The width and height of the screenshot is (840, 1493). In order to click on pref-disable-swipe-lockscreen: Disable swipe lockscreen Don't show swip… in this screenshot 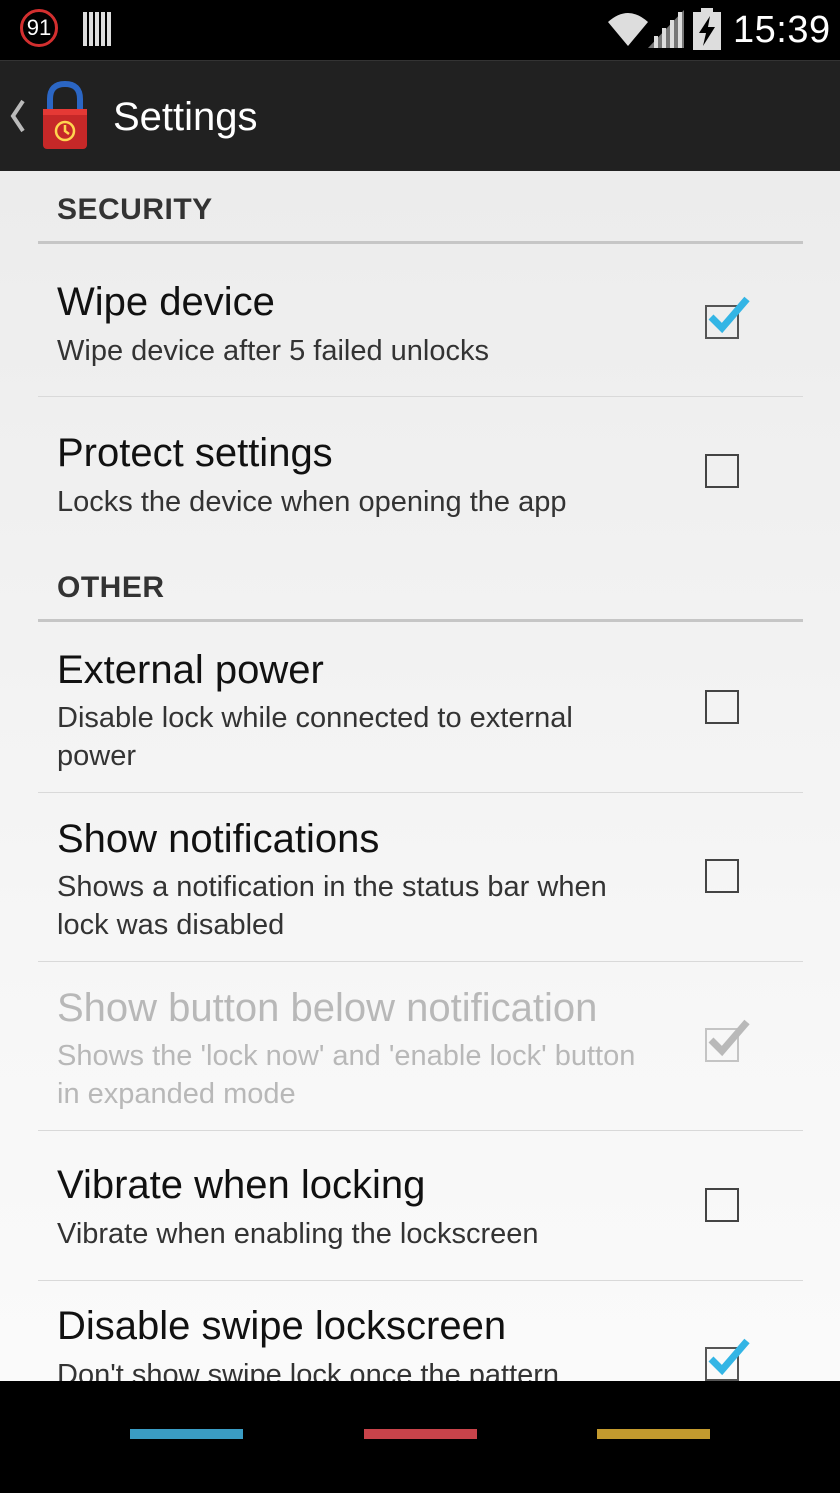, I will do `click(420, 1331)`.